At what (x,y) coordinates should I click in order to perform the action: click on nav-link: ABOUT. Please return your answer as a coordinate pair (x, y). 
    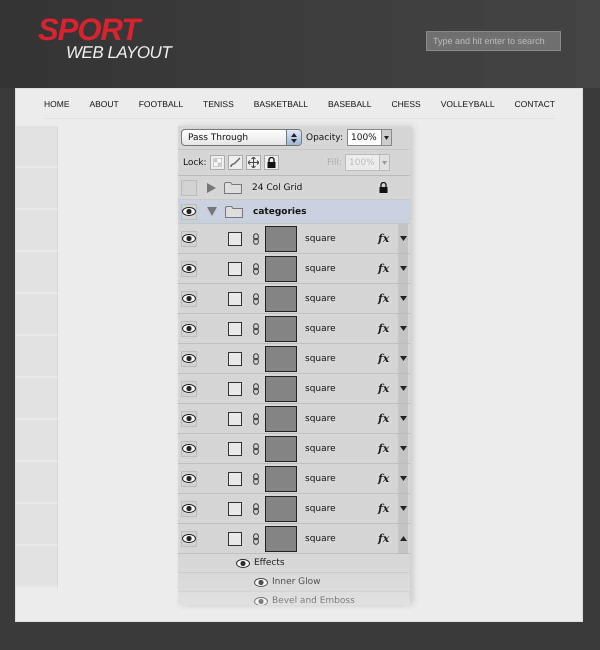
    Looking at the image, I should click on (104, 103).